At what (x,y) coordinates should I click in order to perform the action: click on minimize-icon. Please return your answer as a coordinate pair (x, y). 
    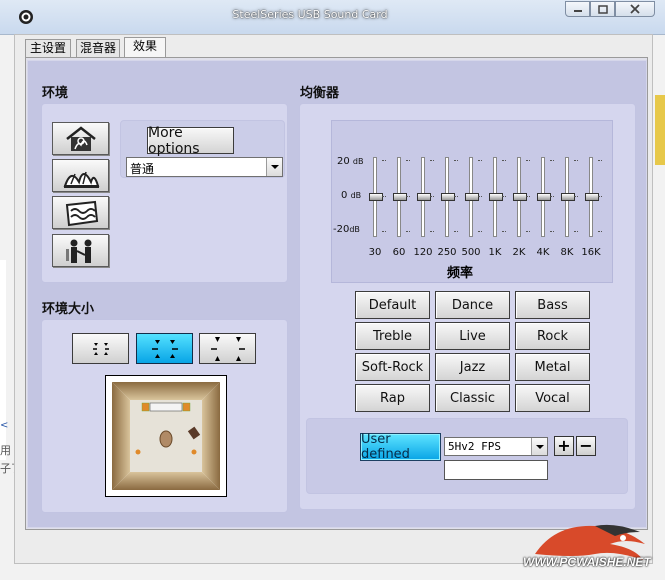
    Looking at the image, I should click on (577, 11).